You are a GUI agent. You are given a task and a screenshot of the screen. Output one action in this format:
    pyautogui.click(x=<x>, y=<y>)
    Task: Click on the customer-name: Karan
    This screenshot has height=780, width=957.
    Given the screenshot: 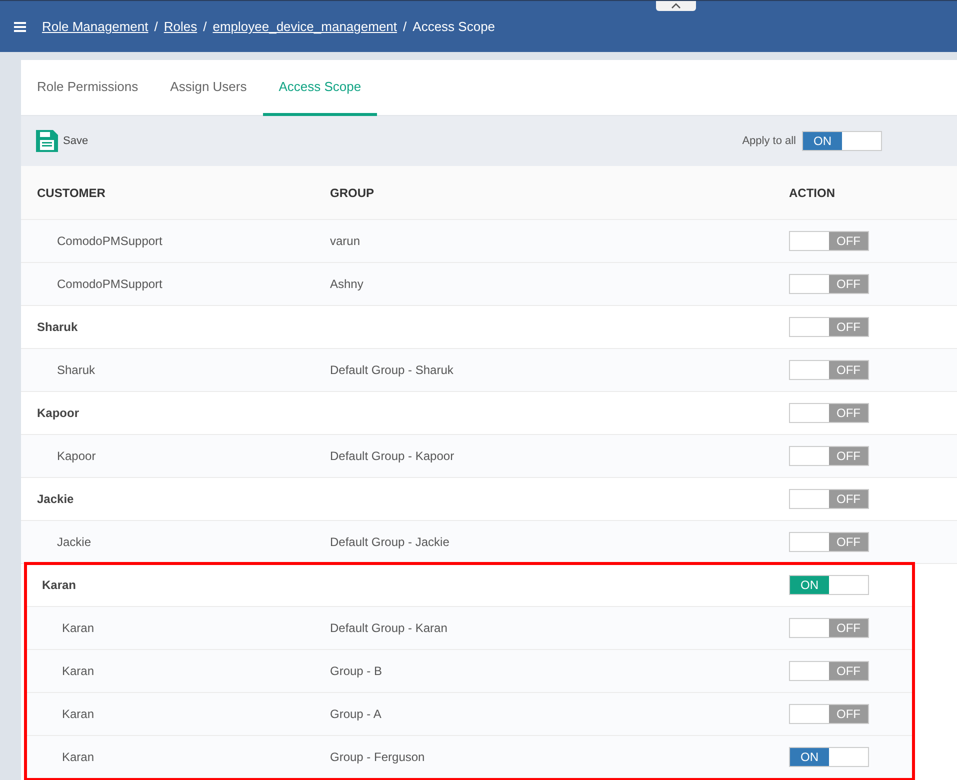 What is the action you would take?
    pyautogui.click(x=59, y=585)
    